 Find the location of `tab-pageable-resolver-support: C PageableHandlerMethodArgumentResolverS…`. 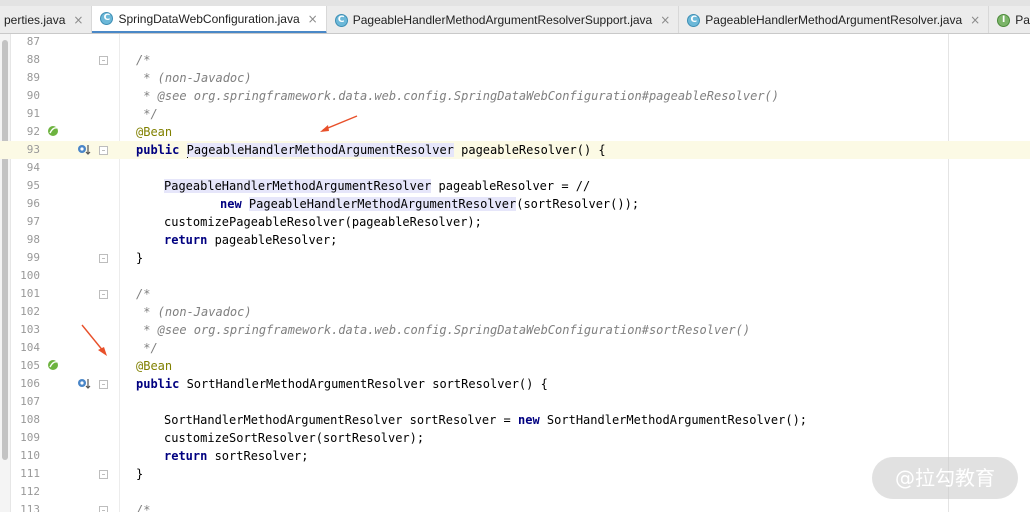

tab-pageable-resolver-support: C PageableHandlerMethodArgumentResolverS… is located at coordinates (503, 19).